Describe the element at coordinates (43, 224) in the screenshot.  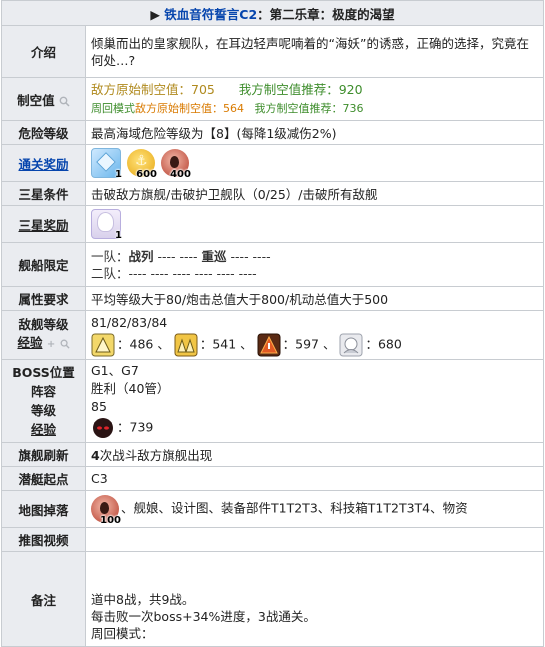
I see `three-star-reward-label: 三星奖励` at that location.